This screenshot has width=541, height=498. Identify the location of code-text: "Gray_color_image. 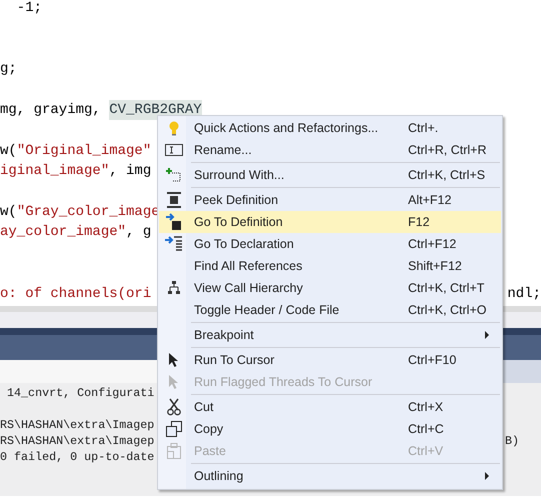
(88, 212).